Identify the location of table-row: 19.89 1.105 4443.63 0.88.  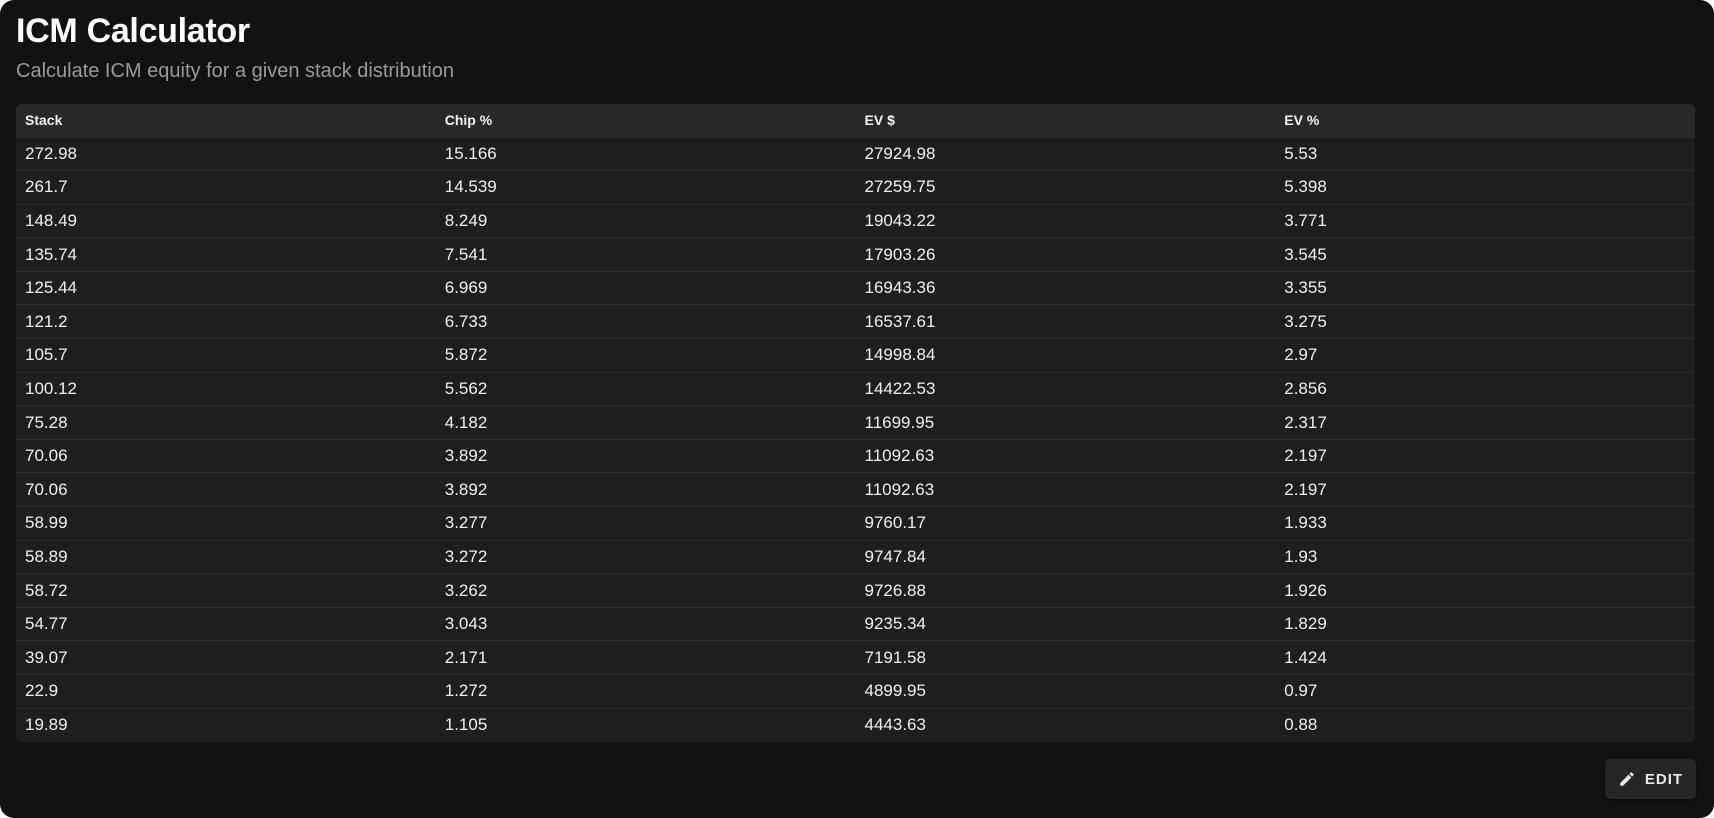
(855, 725).